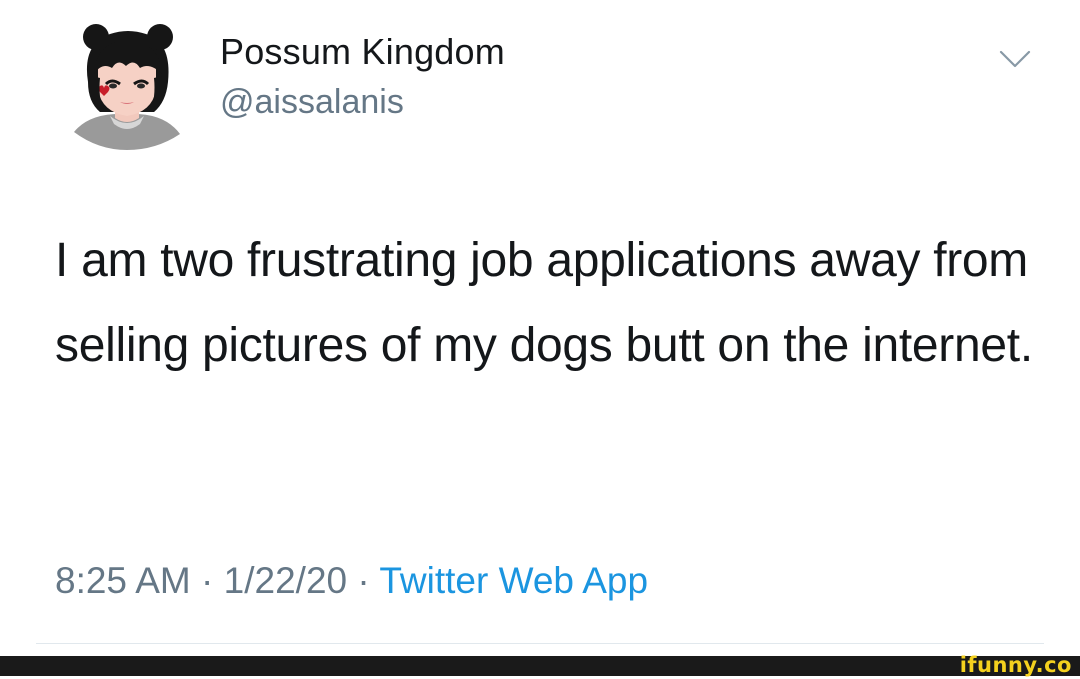 The height and width of the screenshot is (679, 1080). I want to click on watermark-bar: ifunny.co, so click(540, 665).